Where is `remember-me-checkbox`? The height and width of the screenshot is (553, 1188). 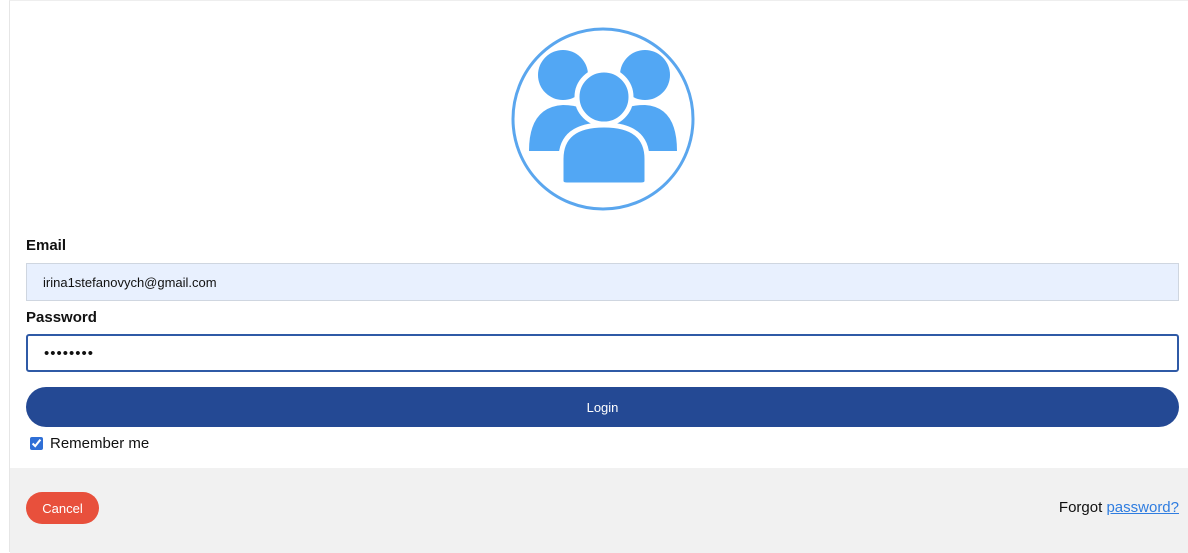 remember-me-checkbox is located at coordinates (36, 443).